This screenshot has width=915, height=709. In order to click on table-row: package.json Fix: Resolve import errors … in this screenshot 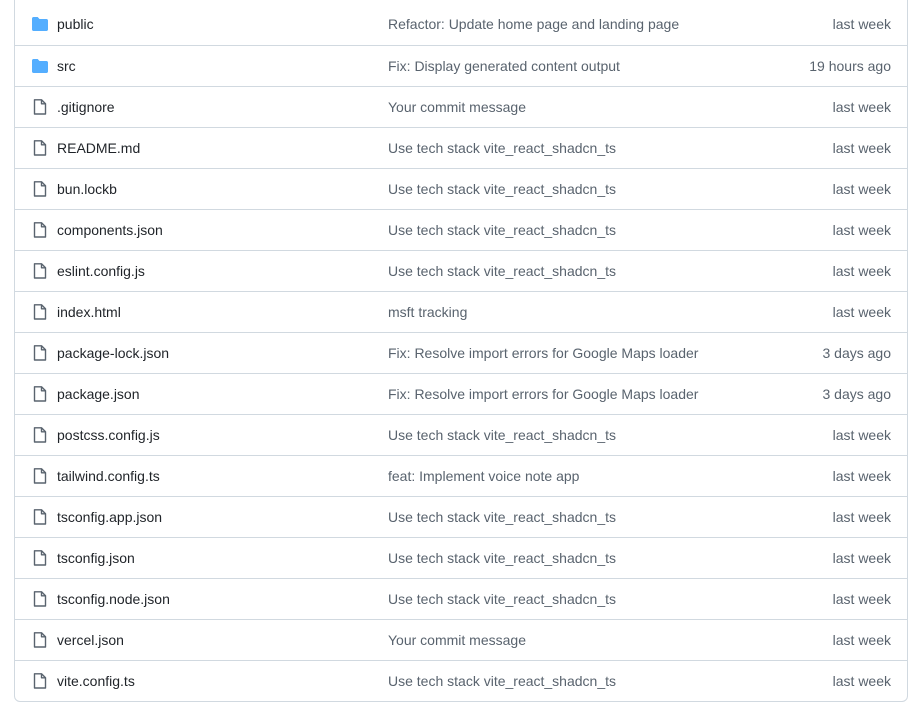, I will do `click(461, 393)`.